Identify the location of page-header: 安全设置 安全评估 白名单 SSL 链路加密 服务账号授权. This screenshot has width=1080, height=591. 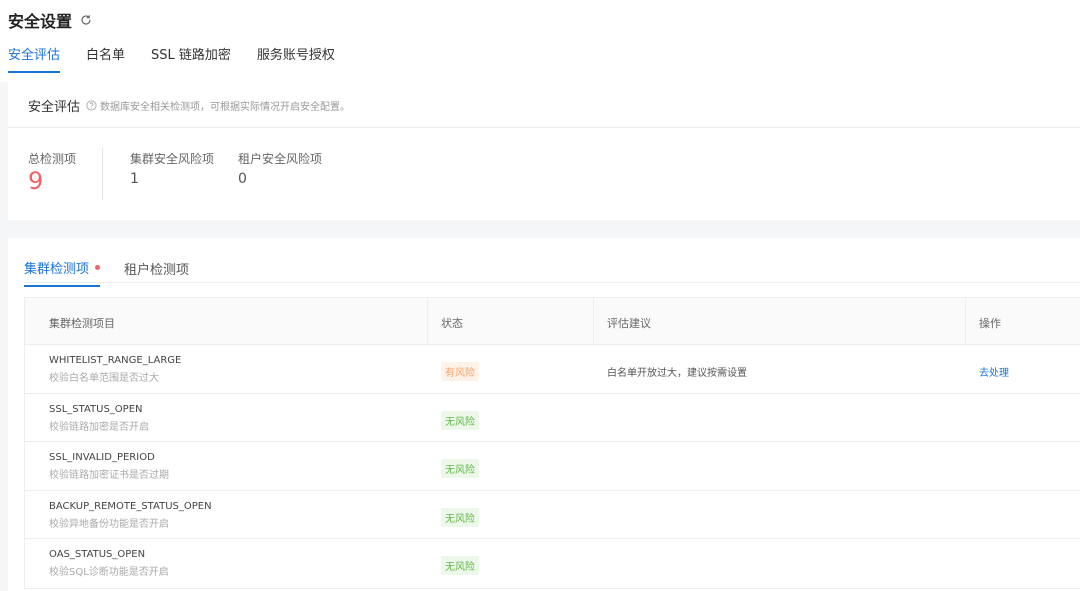
(540, 41).